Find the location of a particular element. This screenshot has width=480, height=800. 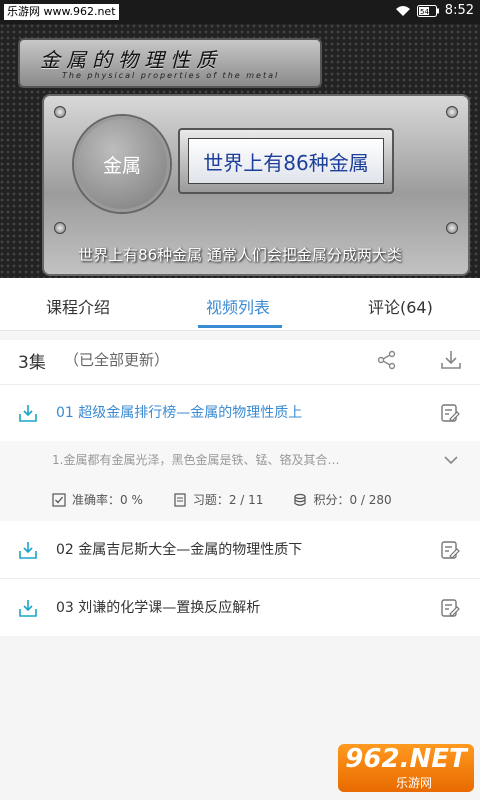

points-stat: 积分：0 / 280 is located at coordinates (342, 499).